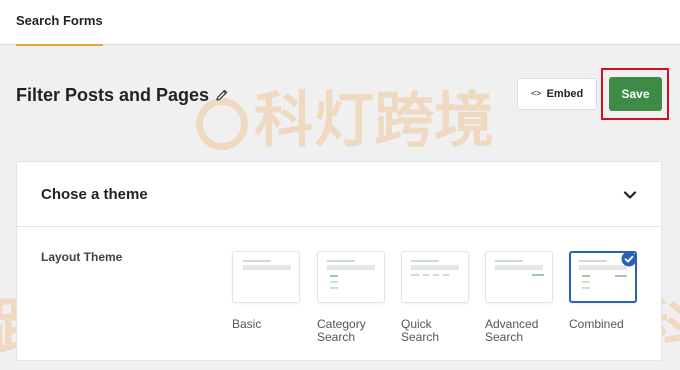  Describe the element at coordinates (565, 94) in the screenshot. I see `embed-button-label: Embed` at that location.